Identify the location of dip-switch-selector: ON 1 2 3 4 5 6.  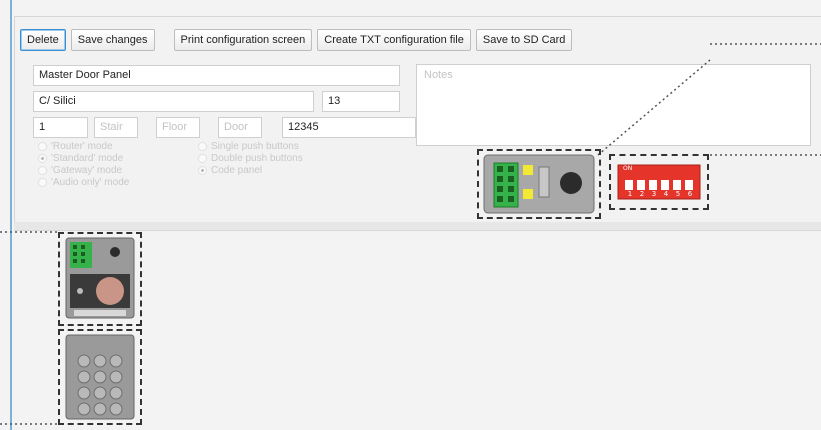
(659, 182).